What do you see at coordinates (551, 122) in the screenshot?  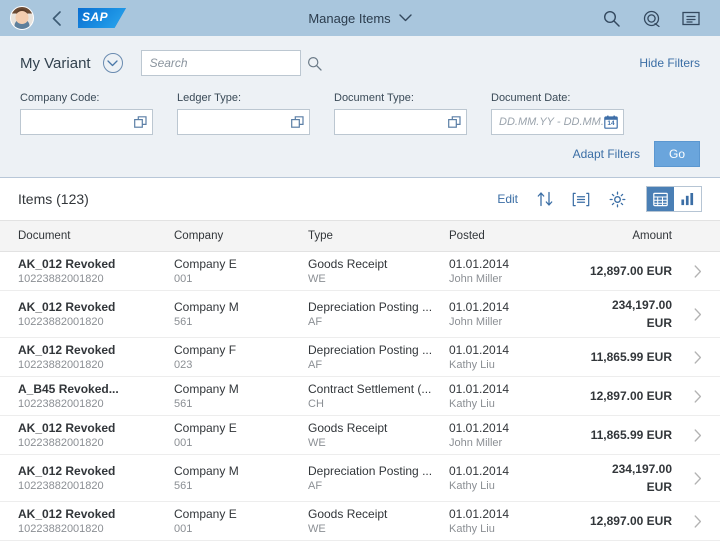 I see `document-date-input` at bounding box center [551, 122].